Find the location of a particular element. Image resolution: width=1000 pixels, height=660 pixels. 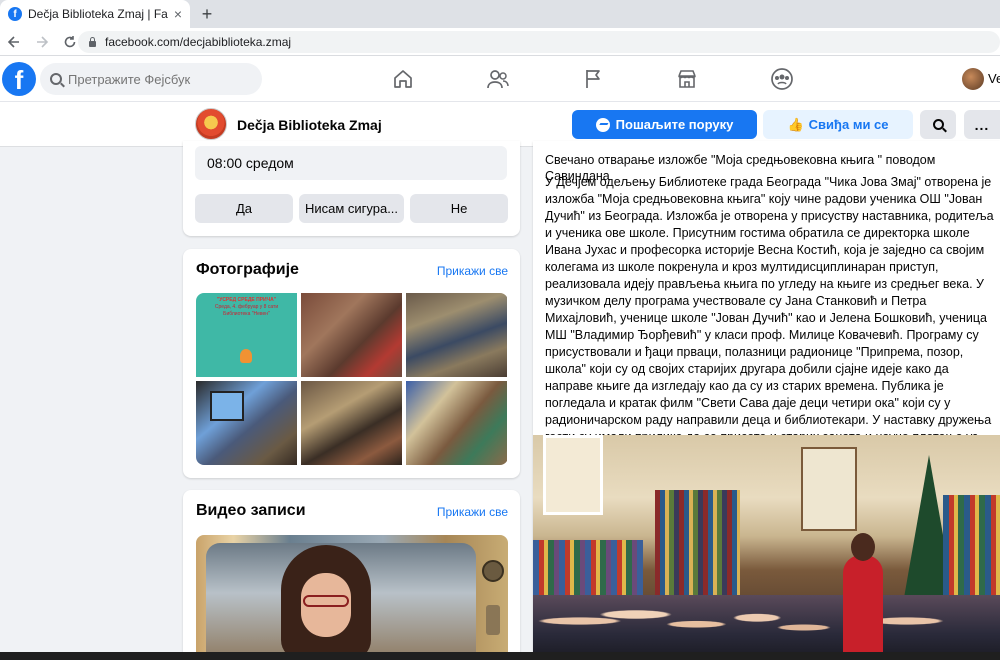

photos-title: Фотографије is located at coordinates (247, 269).